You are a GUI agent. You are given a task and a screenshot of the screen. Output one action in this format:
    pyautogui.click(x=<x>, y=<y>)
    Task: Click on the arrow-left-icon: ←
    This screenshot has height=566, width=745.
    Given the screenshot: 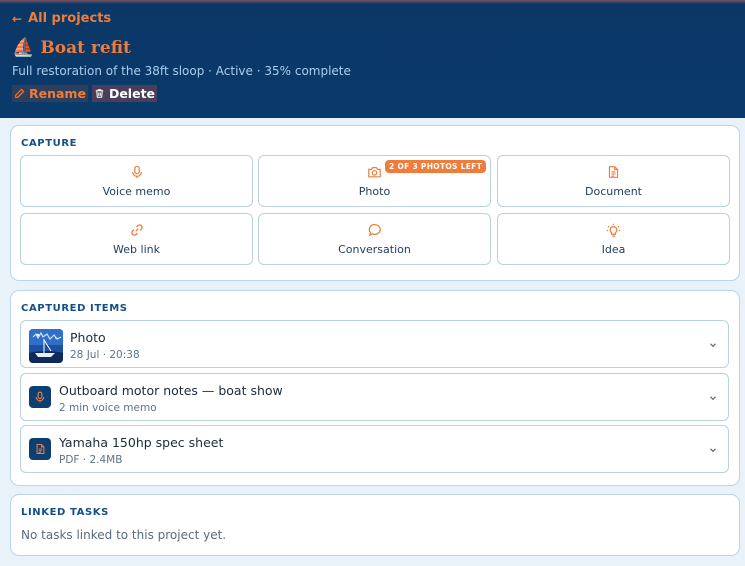 What is the action you would take?
    pyautogui.click(x=17, y=18)
    